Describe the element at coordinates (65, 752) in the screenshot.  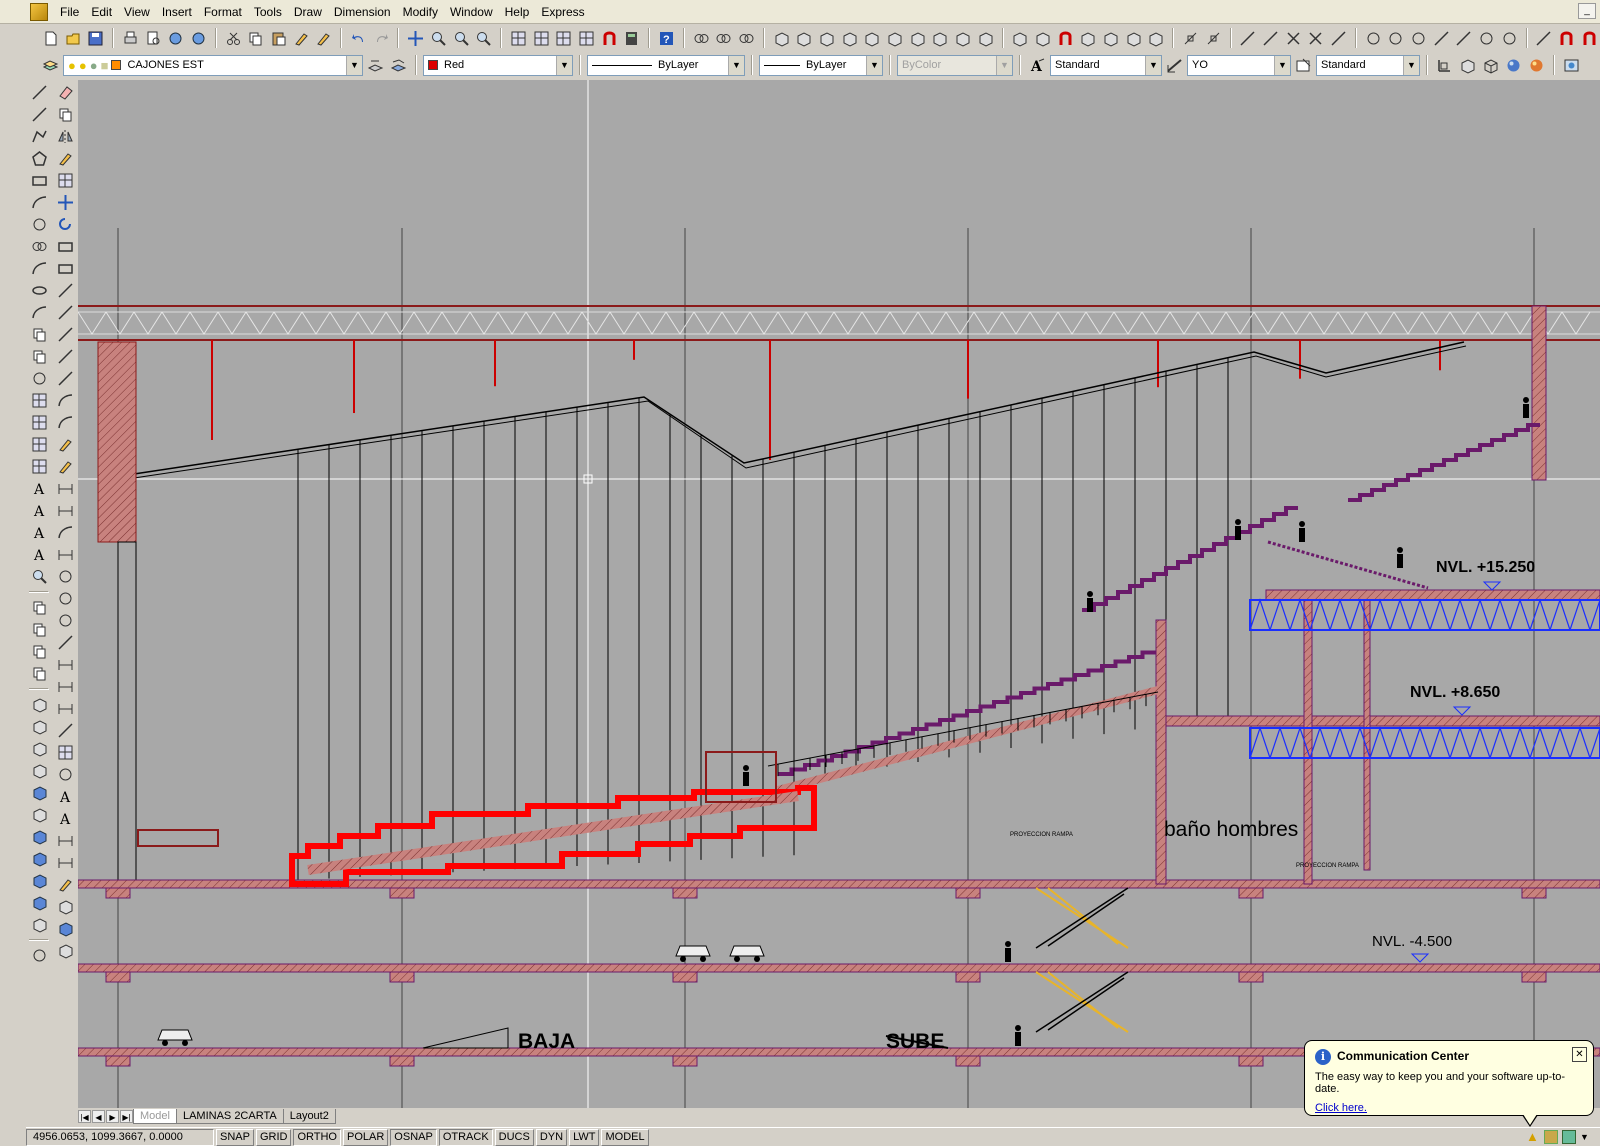
I see `tolerance-icon` at that location.